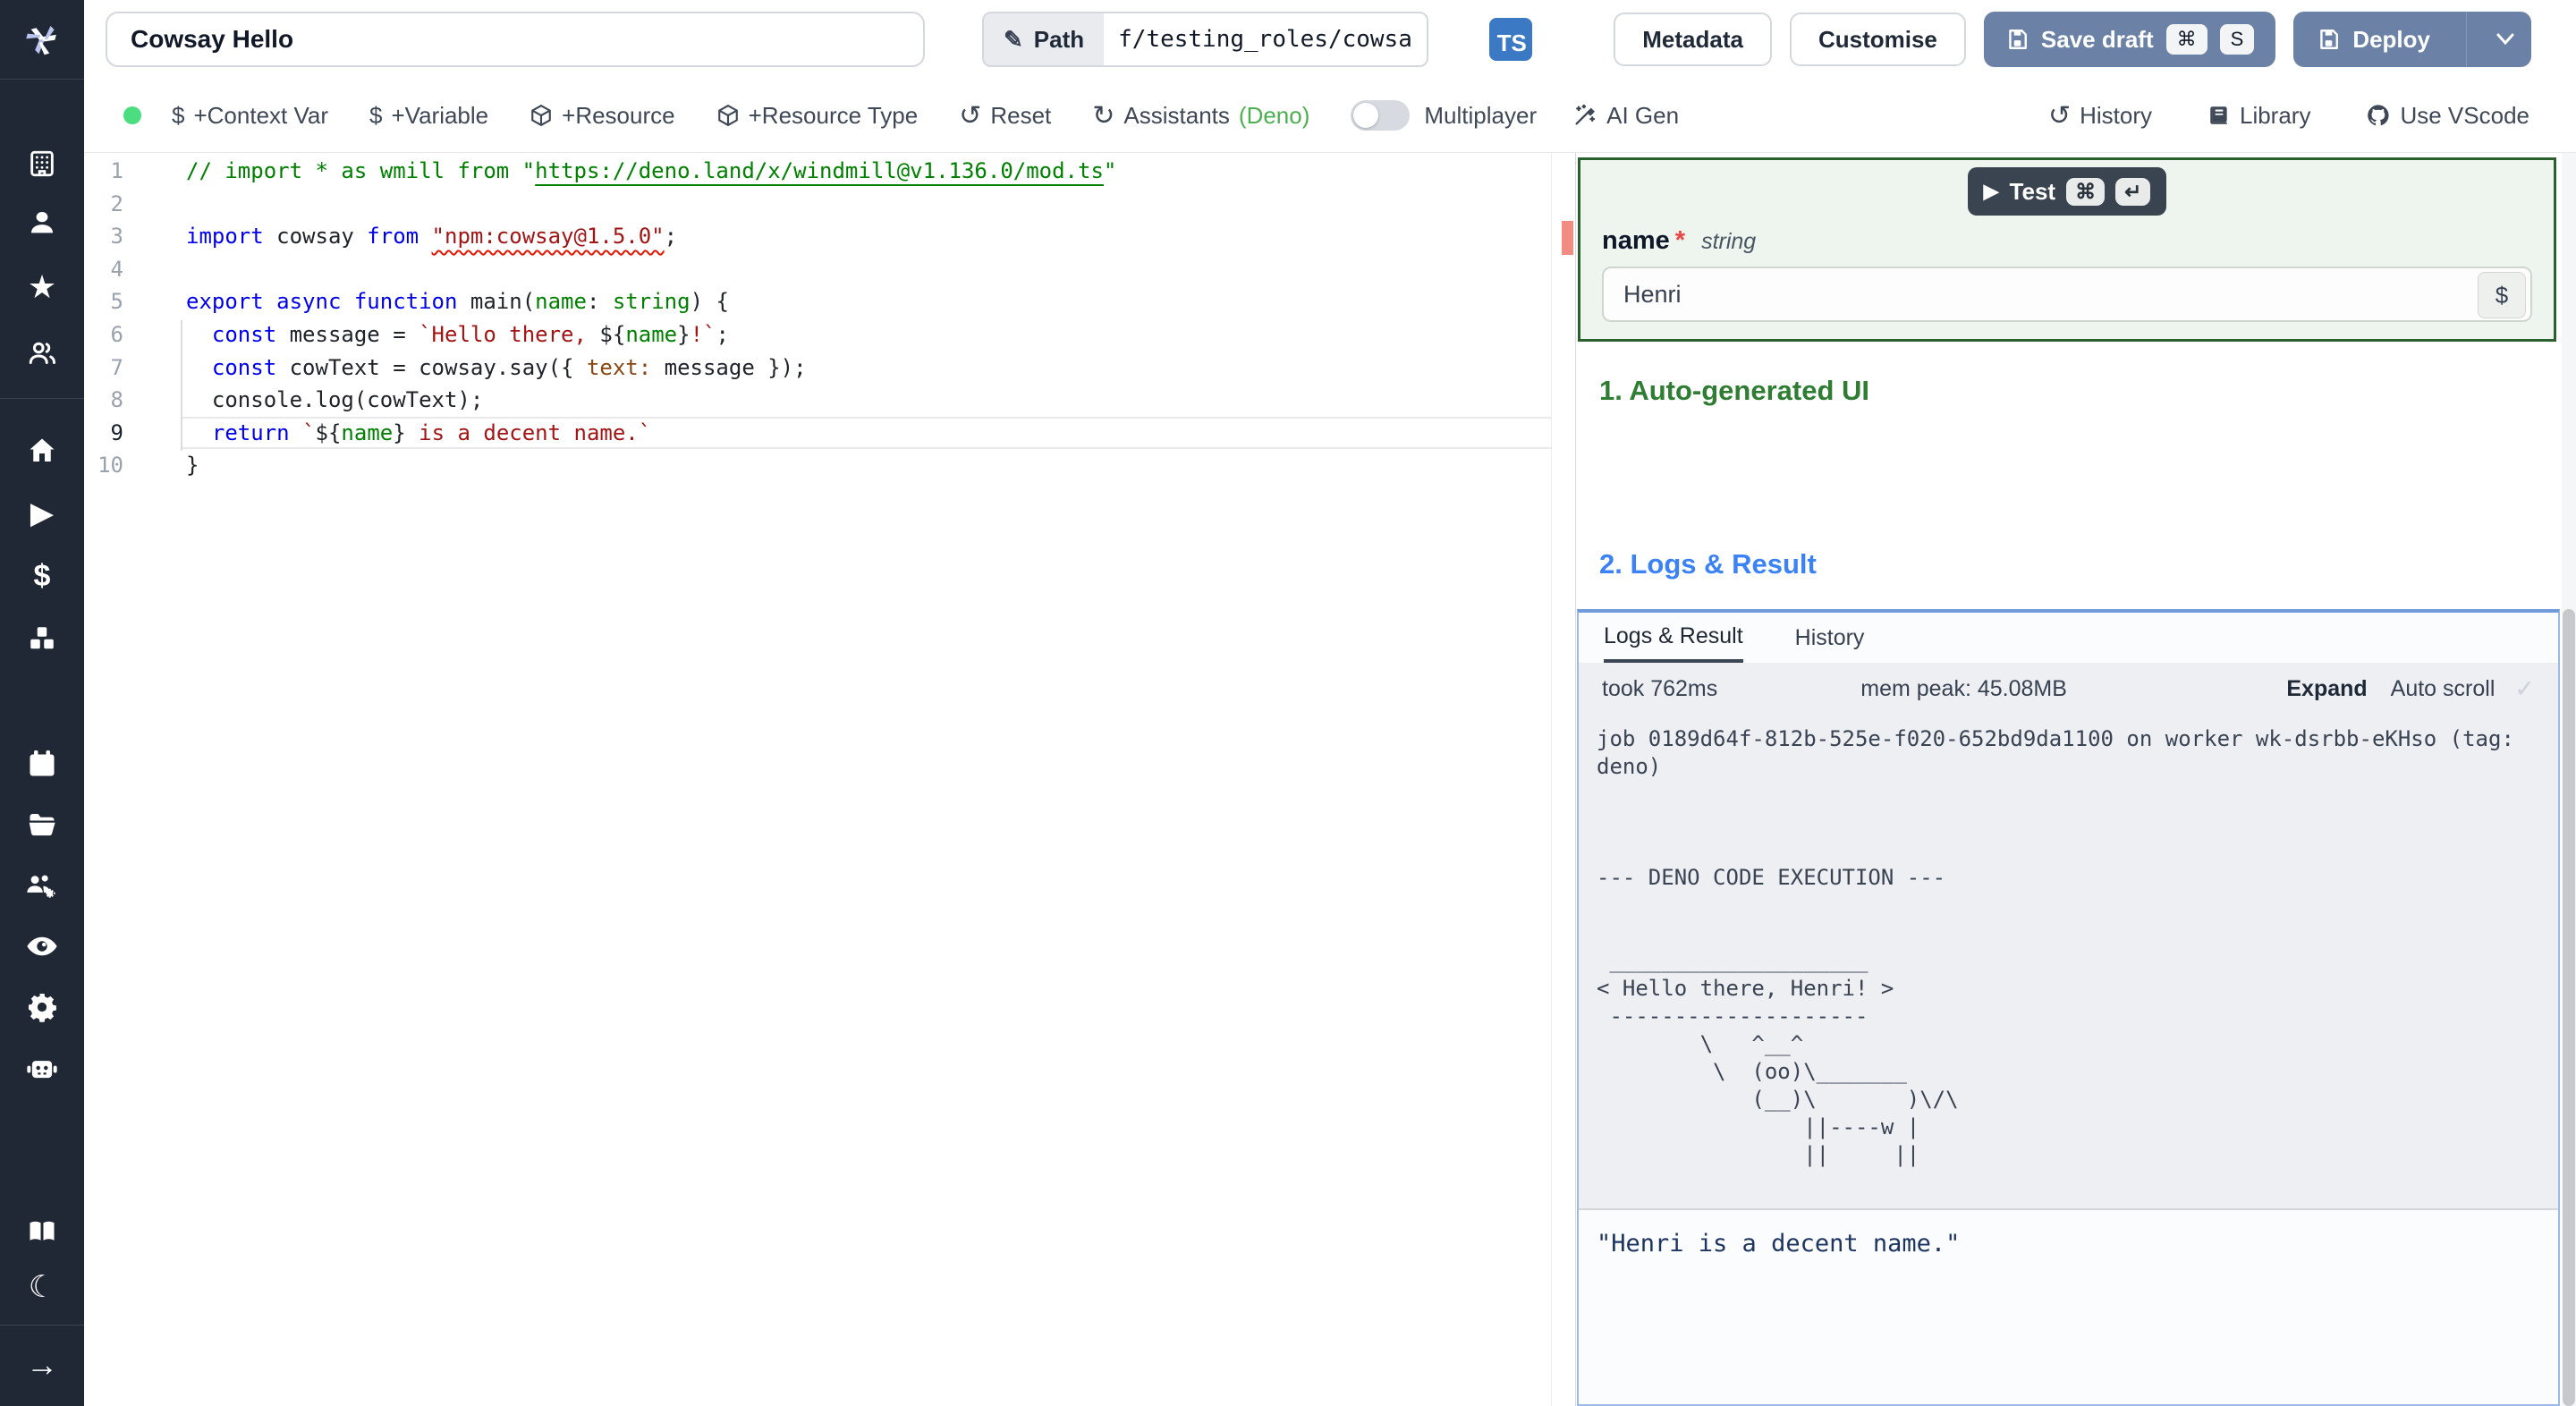 The width and height of the screenshot is (2576, 1406). I want to click on add-resource-button: +Resource, so click(602, 115).